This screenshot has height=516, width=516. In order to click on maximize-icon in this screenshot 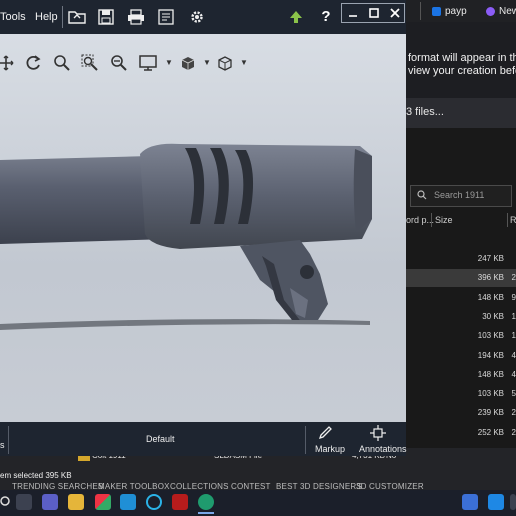, I will do `click(374, 13)`.